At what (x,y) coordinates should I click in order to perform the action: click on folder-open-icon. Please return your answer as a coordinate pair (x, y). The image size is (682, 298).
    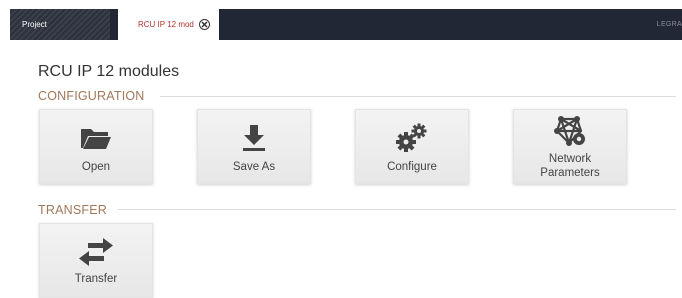
    Looking at the image, I should click on (96, 138).